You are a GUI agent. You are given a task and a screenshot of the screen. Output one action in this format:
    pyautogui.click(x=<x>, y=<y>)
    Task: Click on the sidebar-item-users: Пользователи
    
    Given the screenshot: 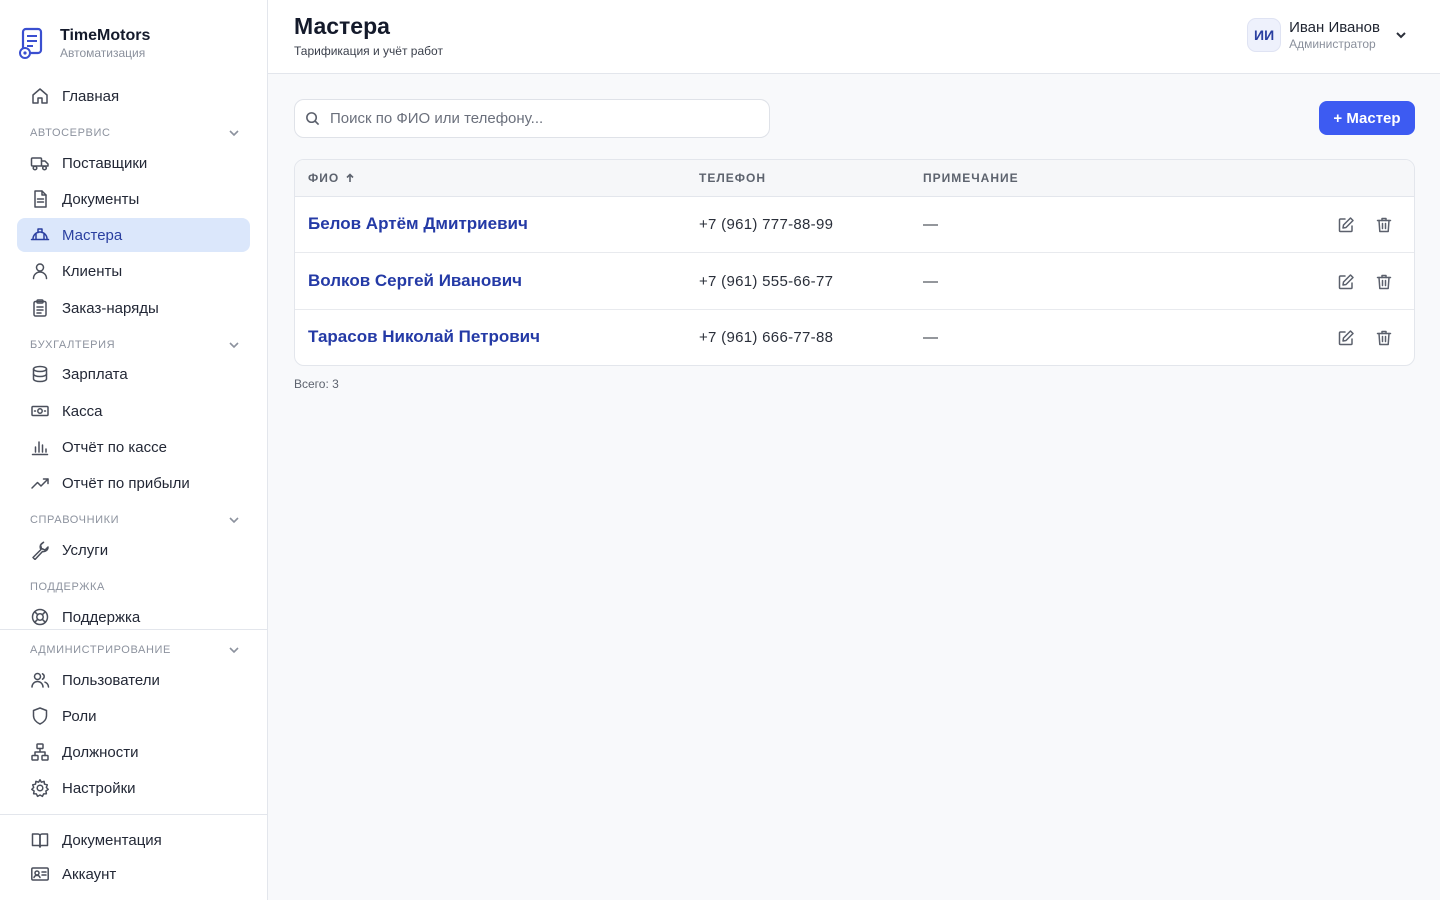 What is the action you would take?
    pyautogui.click(x=133, y=680)
    